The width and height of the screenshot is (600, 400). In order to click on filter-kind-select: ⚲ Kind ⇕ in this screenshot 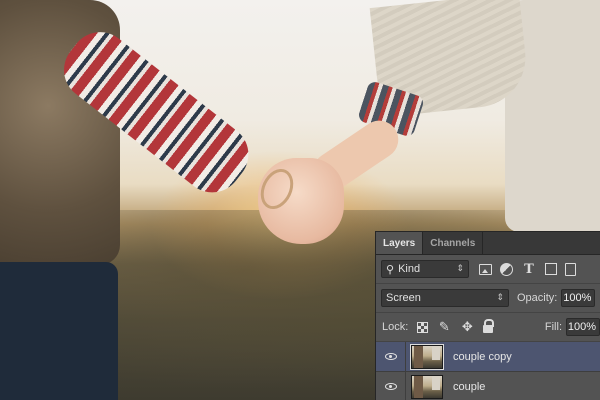, I will do `click(425, 269)`.